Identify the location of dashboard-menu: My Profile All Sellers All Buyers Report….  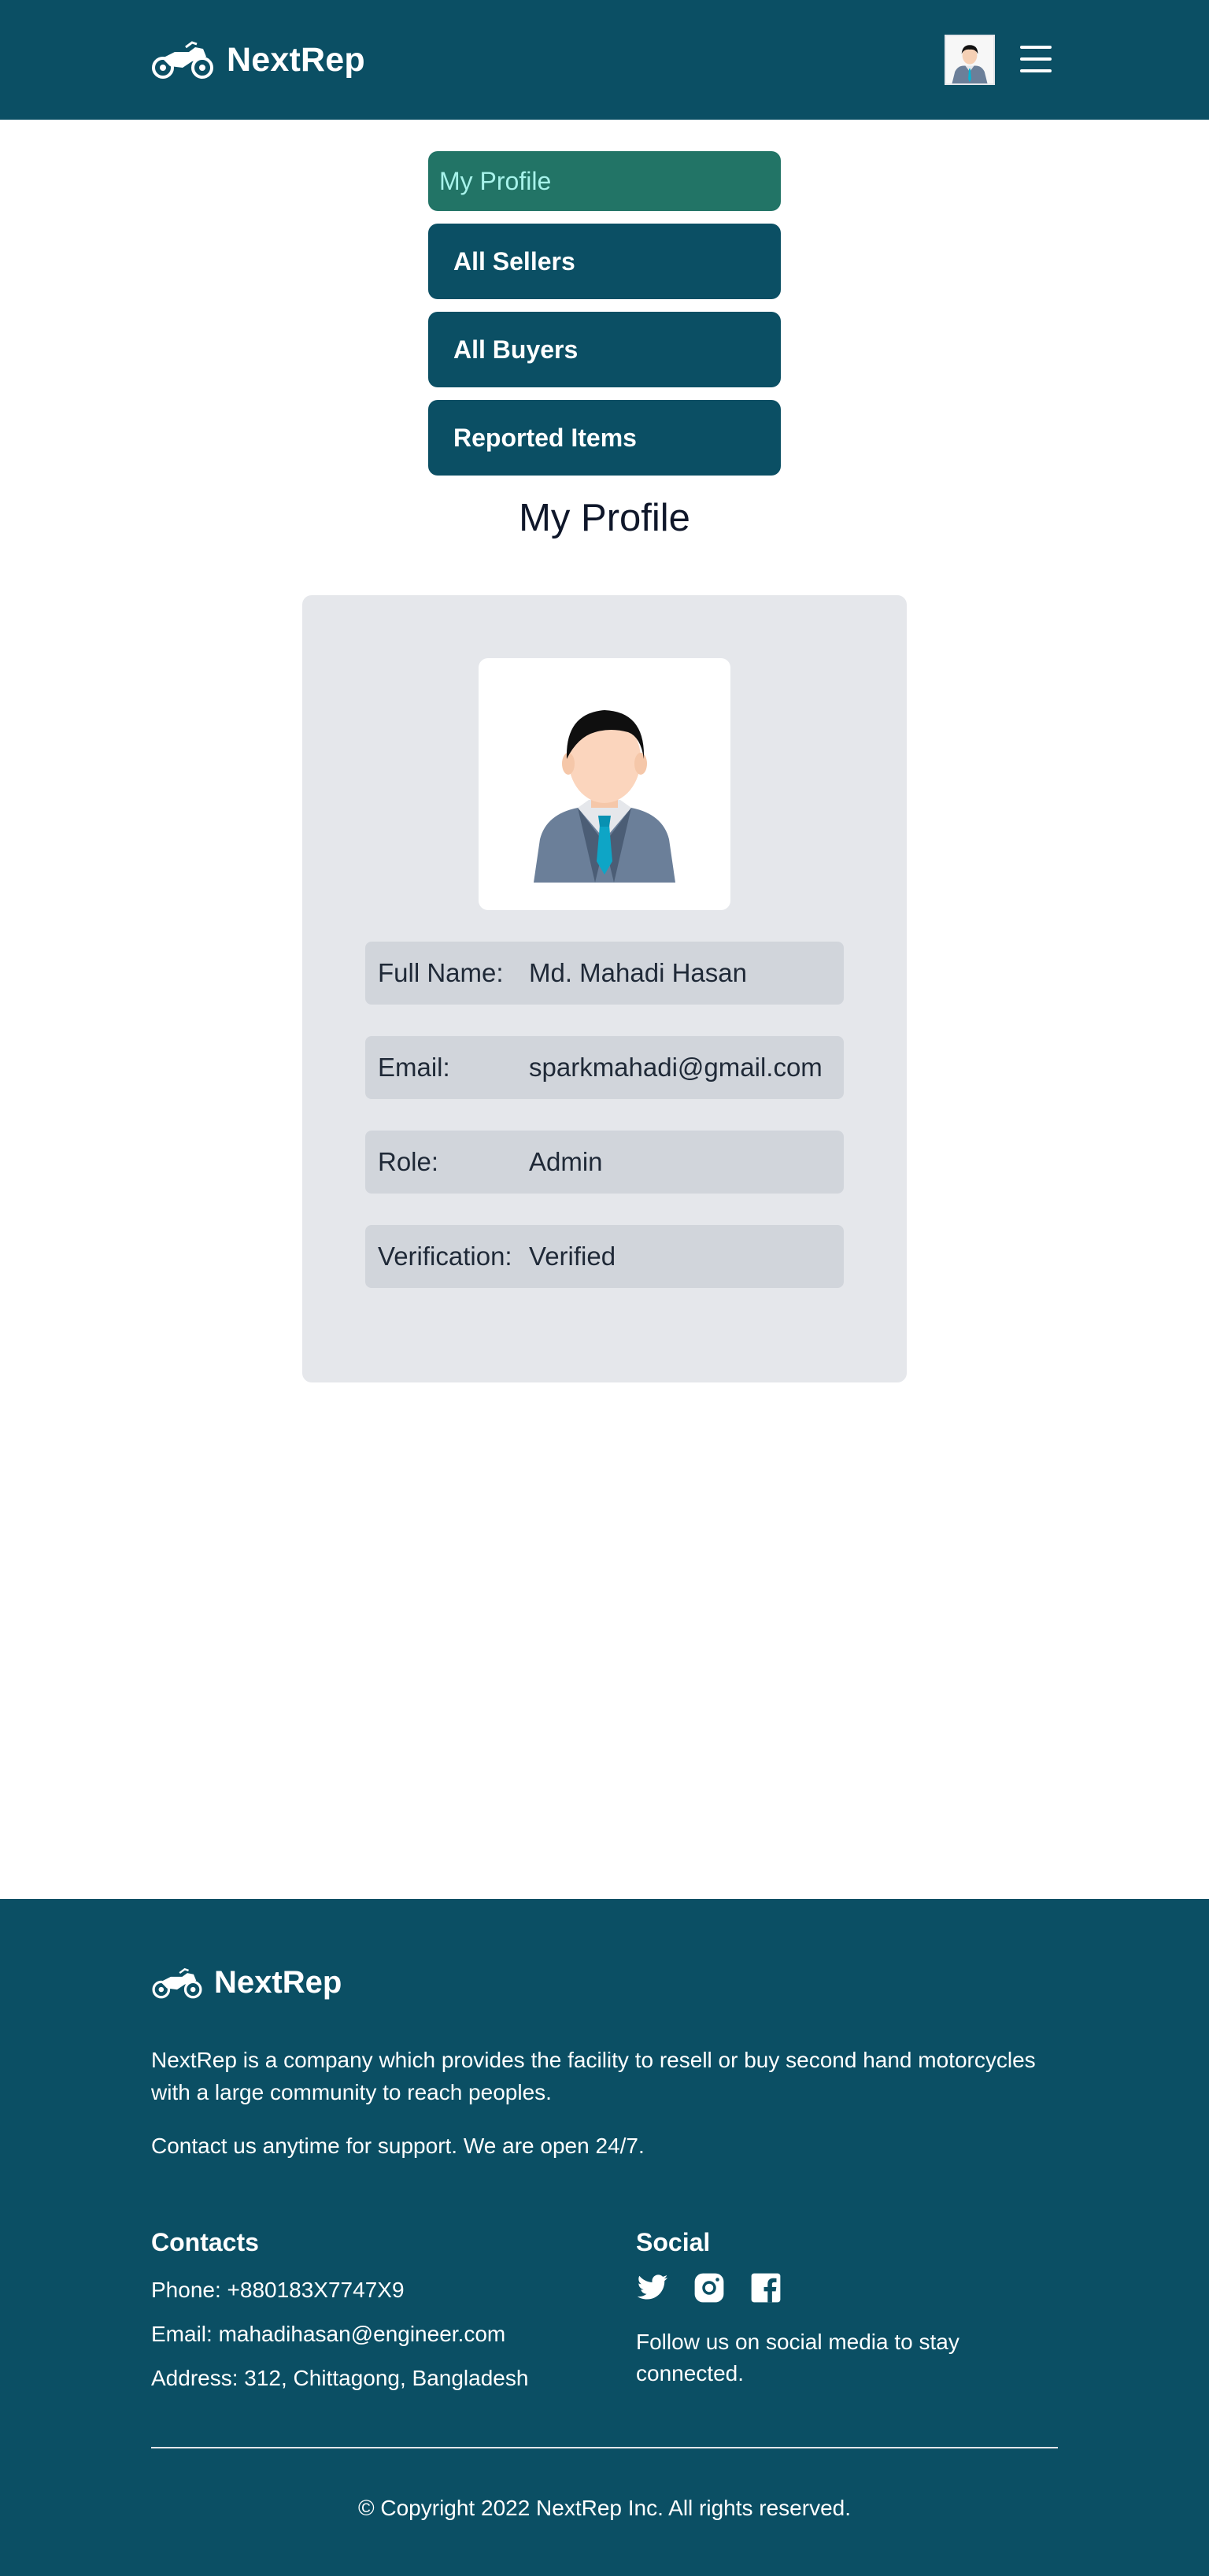
(604, 319).